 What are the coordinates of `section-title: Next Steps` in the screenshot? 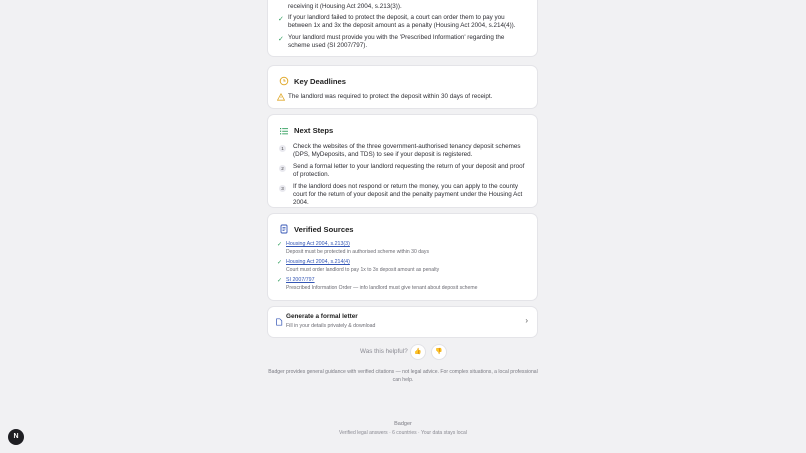 It's located at (314, 130).